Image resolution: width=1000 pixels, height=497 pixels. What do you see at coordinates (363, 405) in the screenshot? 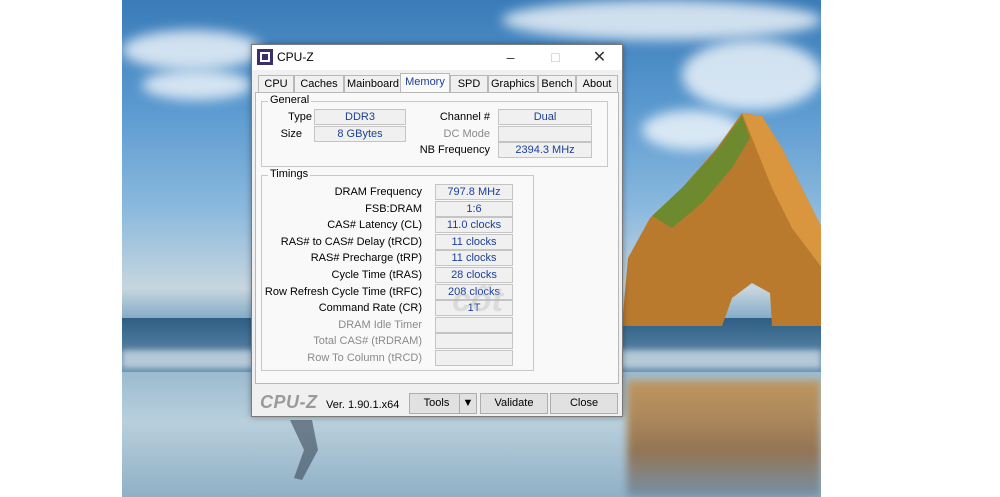
I see `version-label: Ver. 1.90.1.x64` at bounding box center [363, 405].